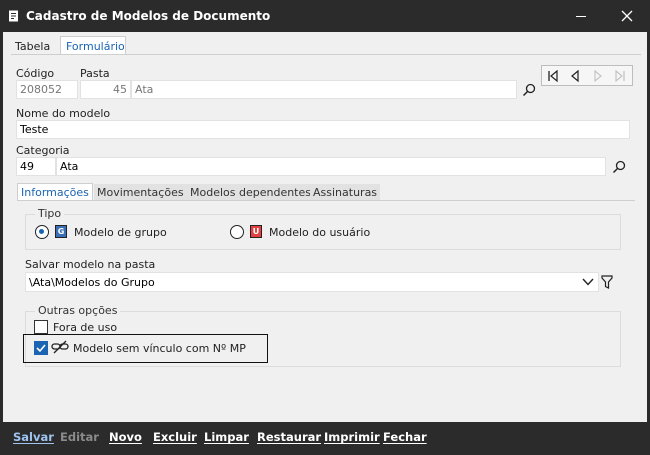 The width and height of the screenshot is (650, 455). Describe the element at coordinates (581, 16) in the screenshot. I see `minimize-button` at that location.